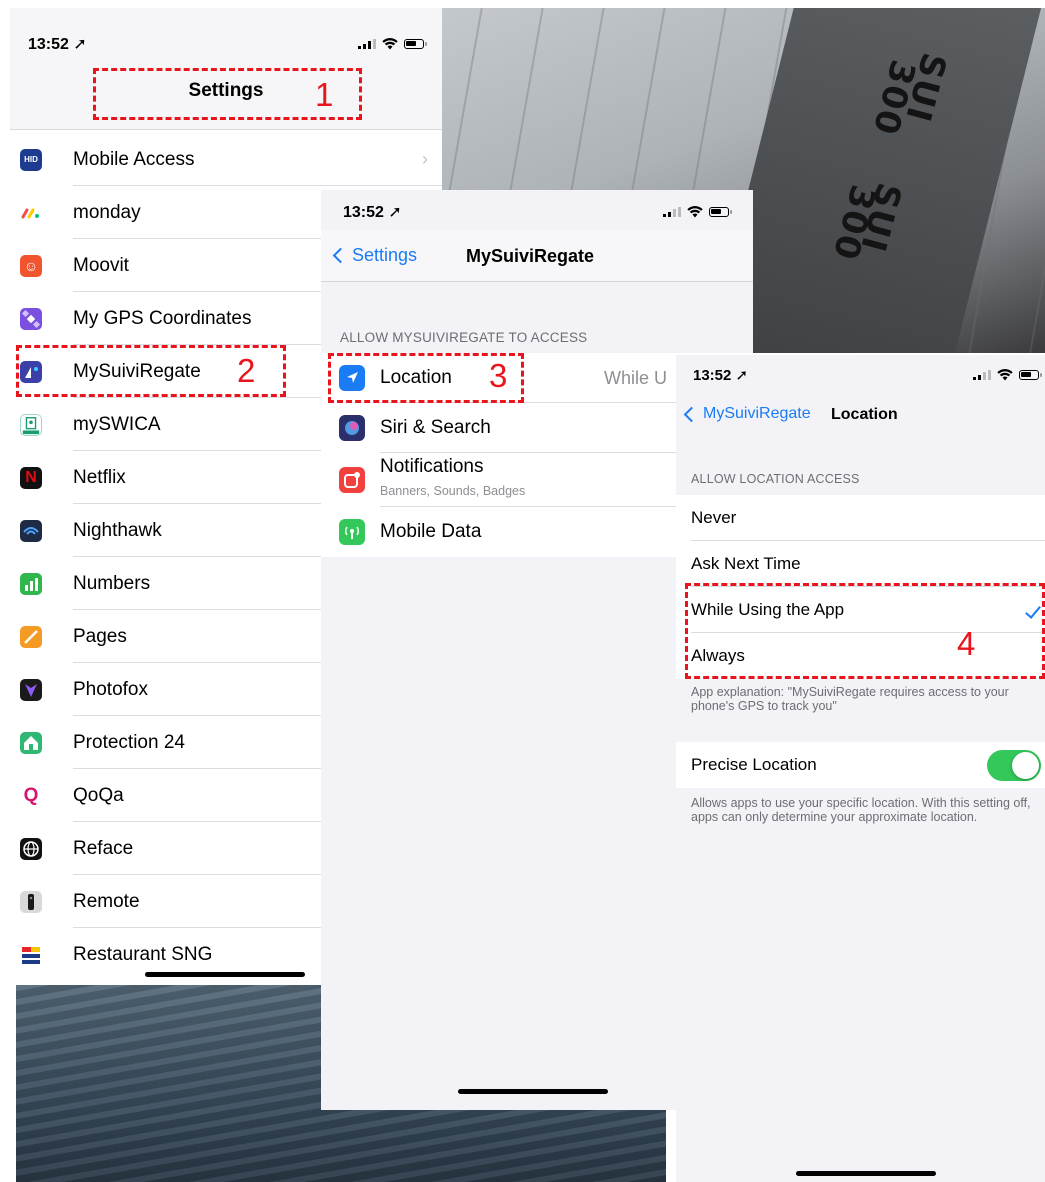  Describe the element at coordinates (324, 94) in the screenshot. I see `annotation-number-1: 1` at that location.